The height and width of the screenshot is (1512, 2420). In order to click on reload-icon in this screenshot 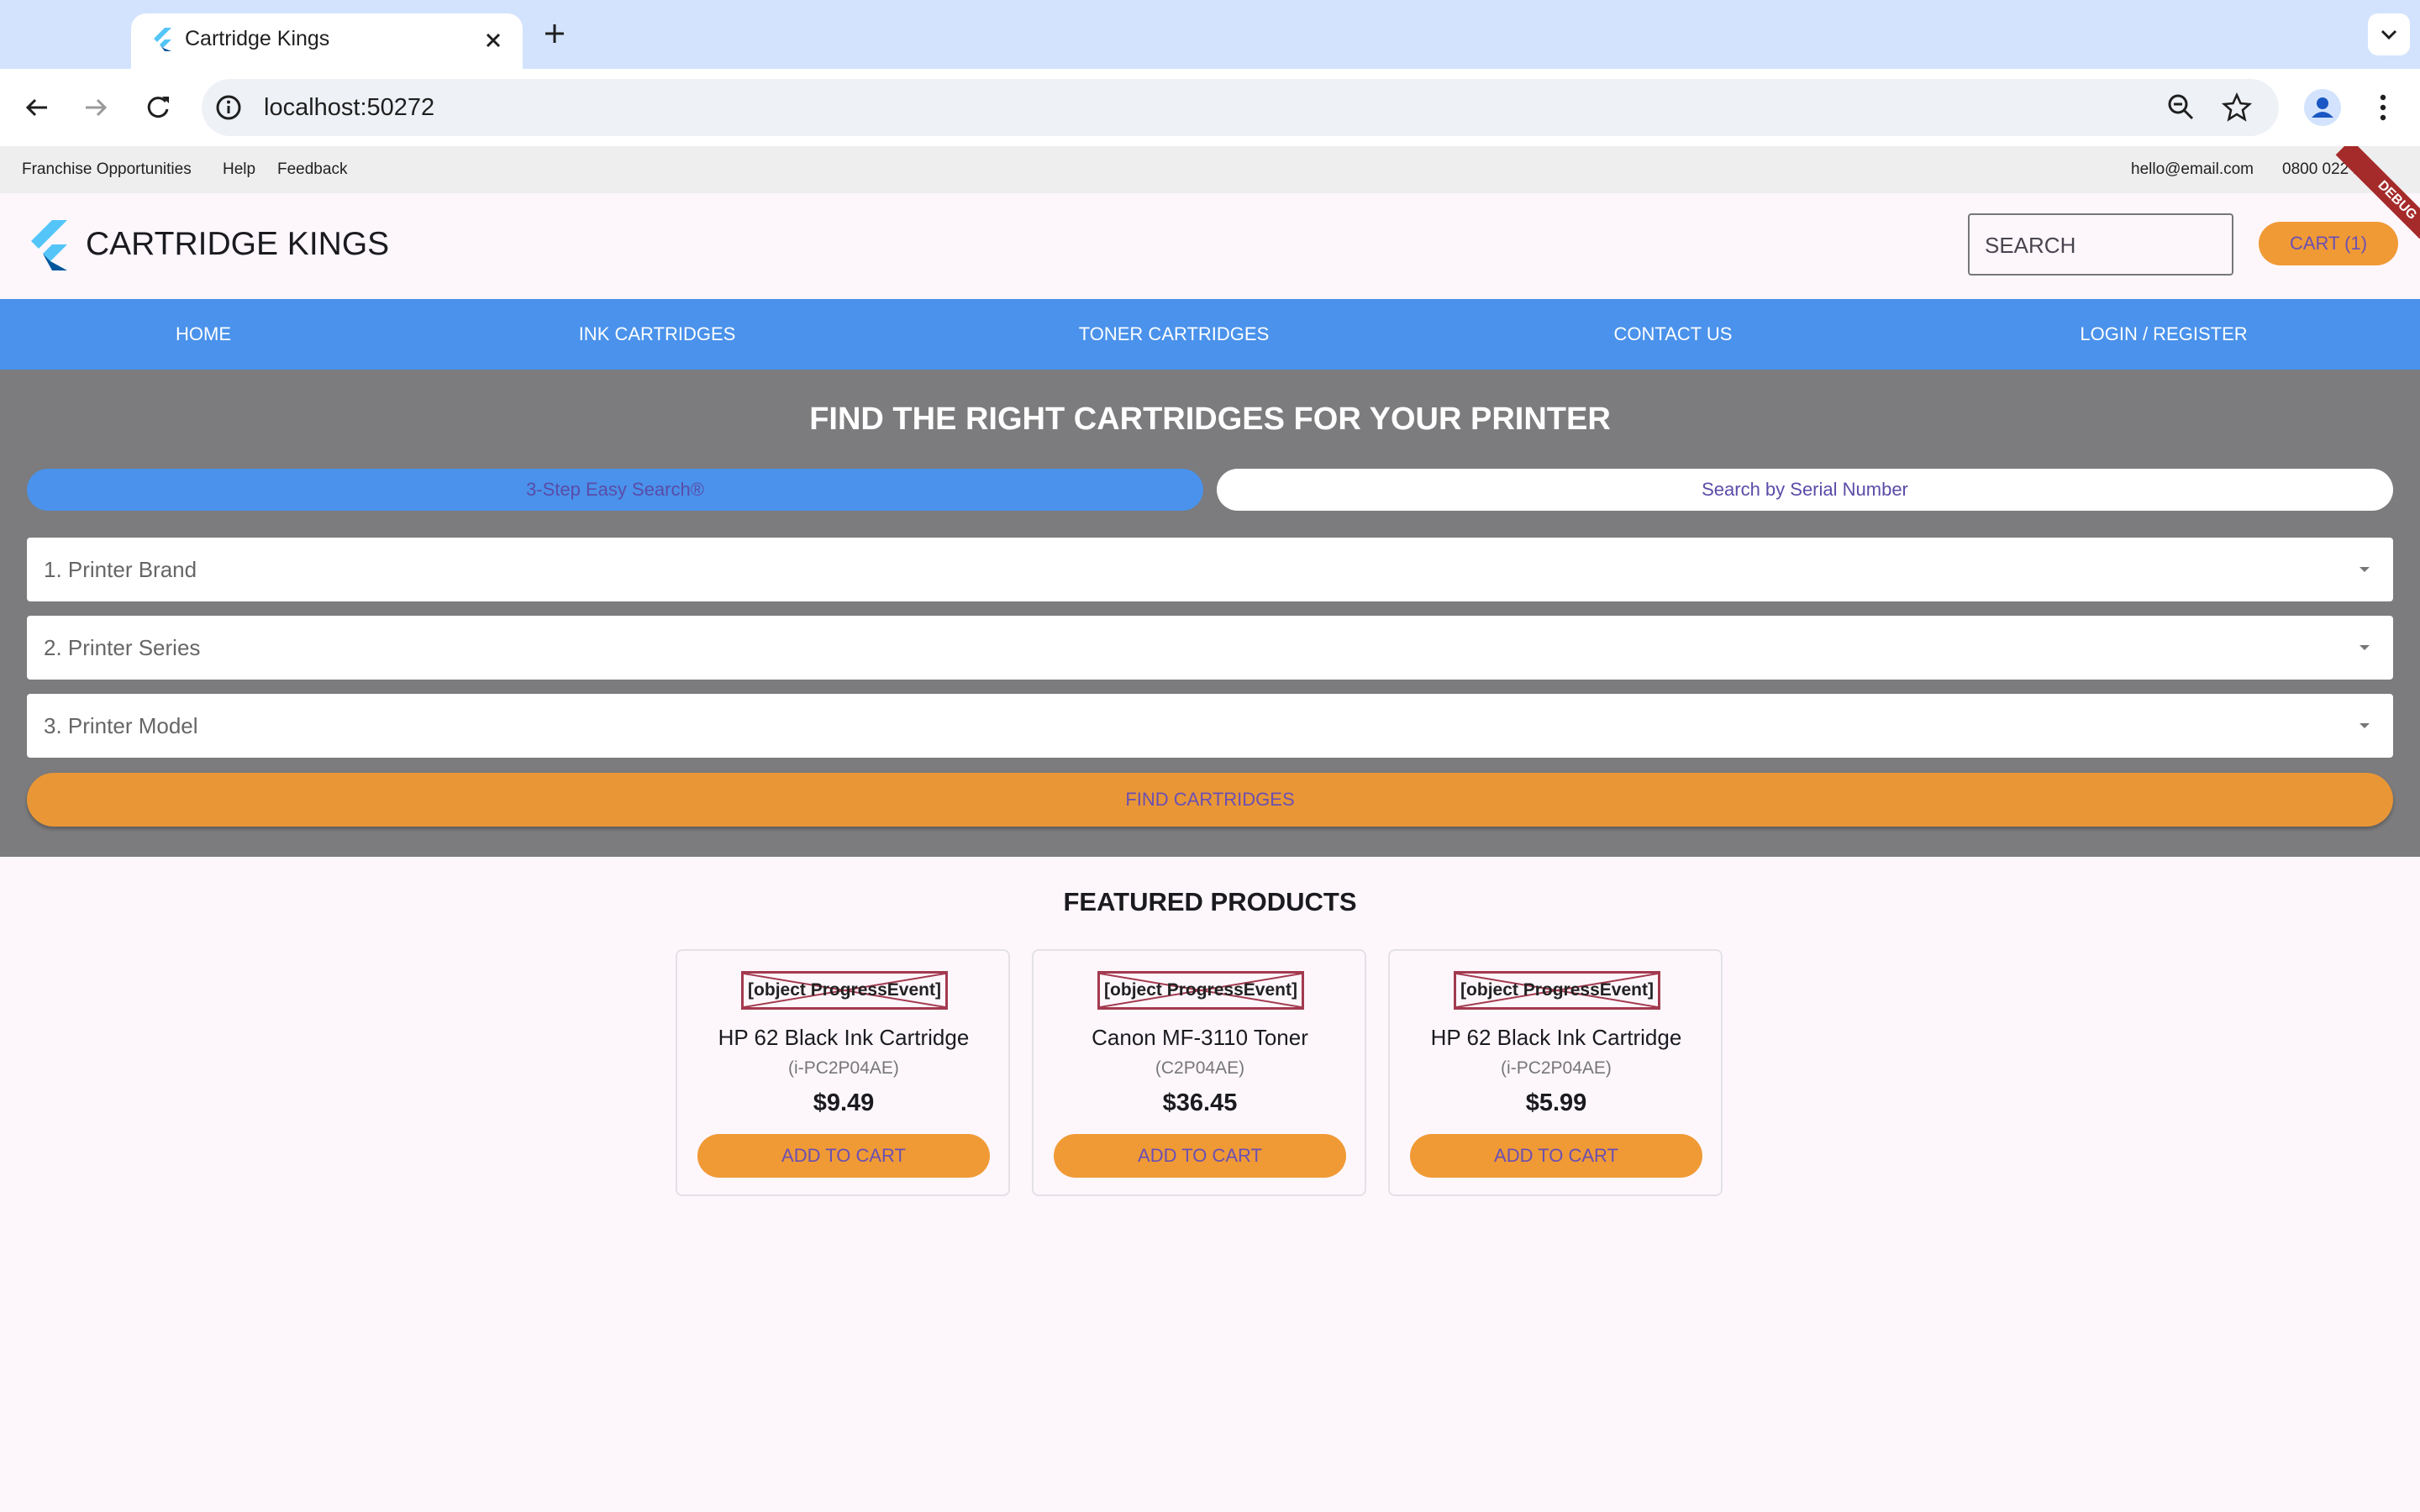, I will do `click(157, 107)`.